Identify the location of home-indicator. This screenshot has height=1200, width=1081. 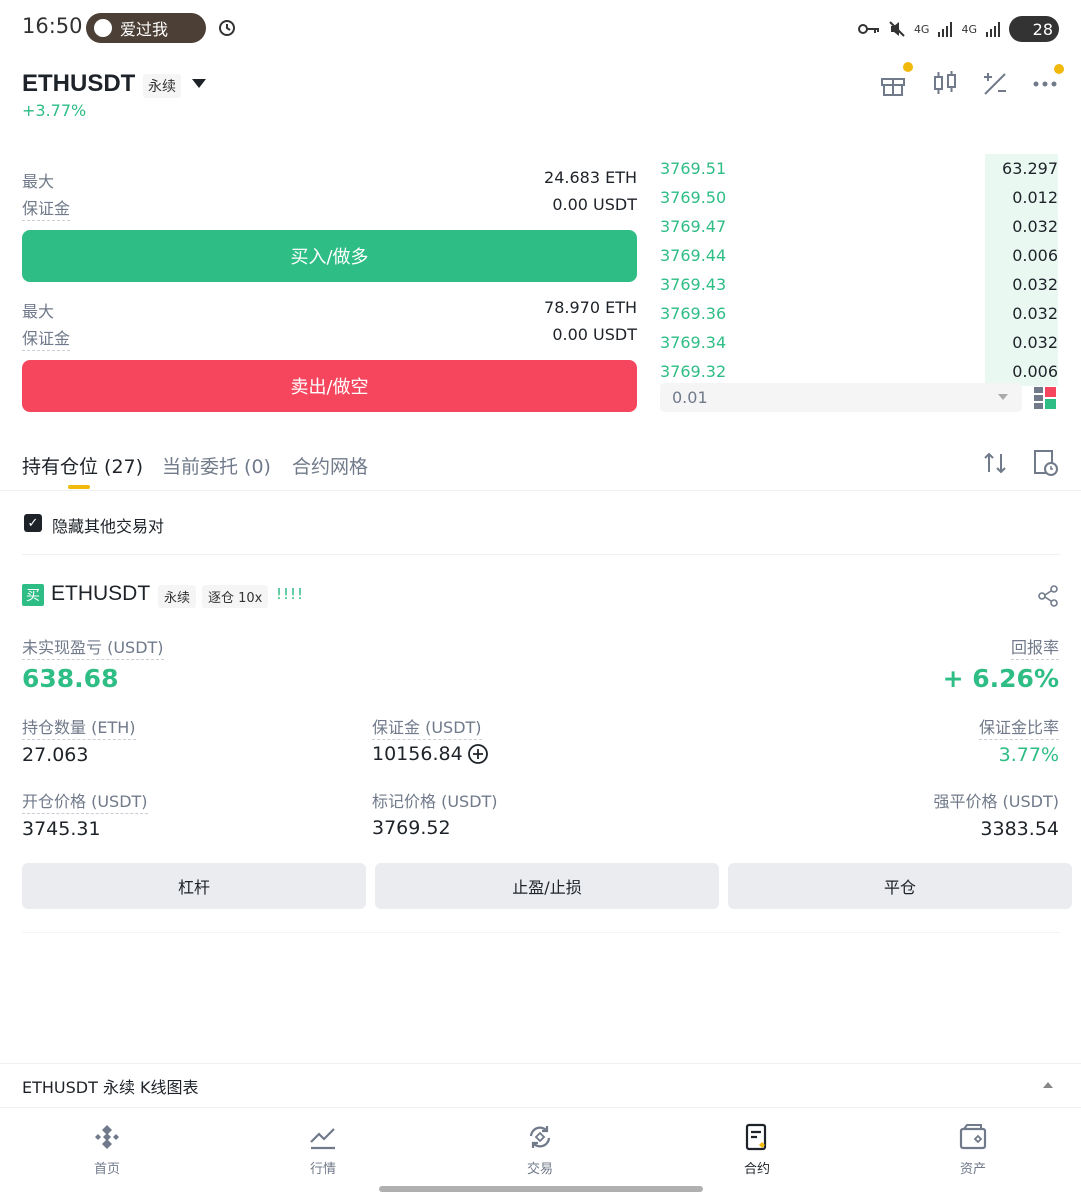
(541, 1189).